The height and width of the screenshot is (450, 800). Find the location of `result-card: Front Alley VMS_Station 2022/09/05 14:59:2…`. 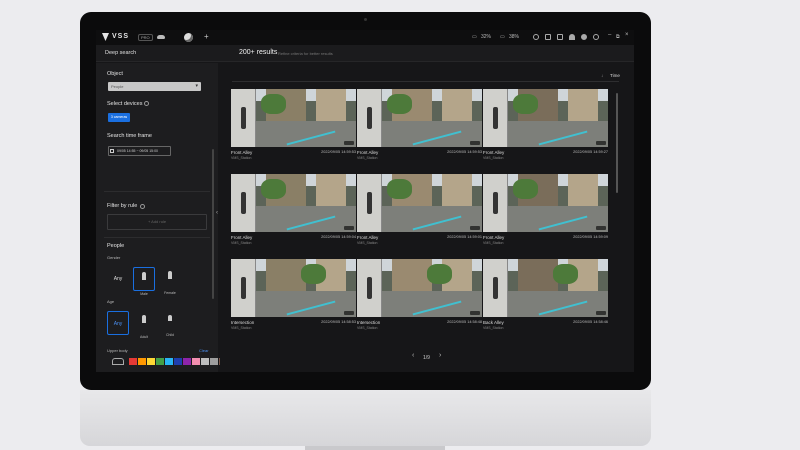

result-card: Front Alley VMS_Station 2022/09/05 14:59:2… is located at coordinates (545, 124).